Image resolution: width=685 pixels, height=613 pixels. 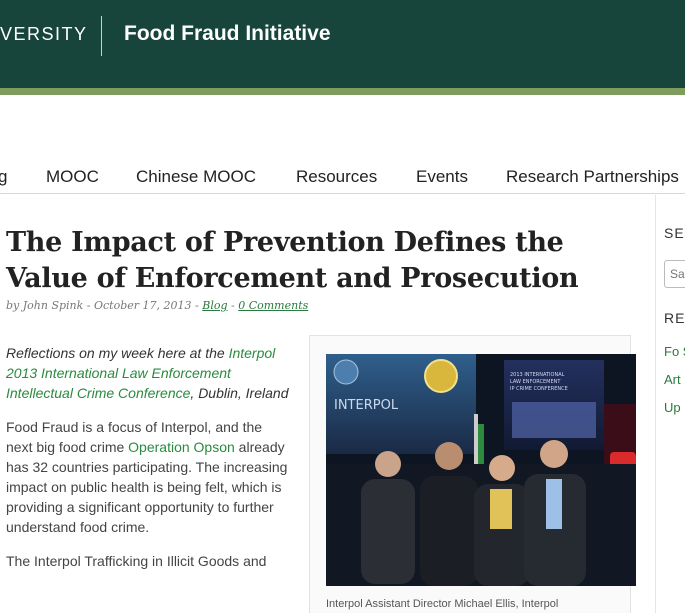 I want to click on sidebar-recent-link: Up FD Fra Mo Des, so click(x=674, y=408).